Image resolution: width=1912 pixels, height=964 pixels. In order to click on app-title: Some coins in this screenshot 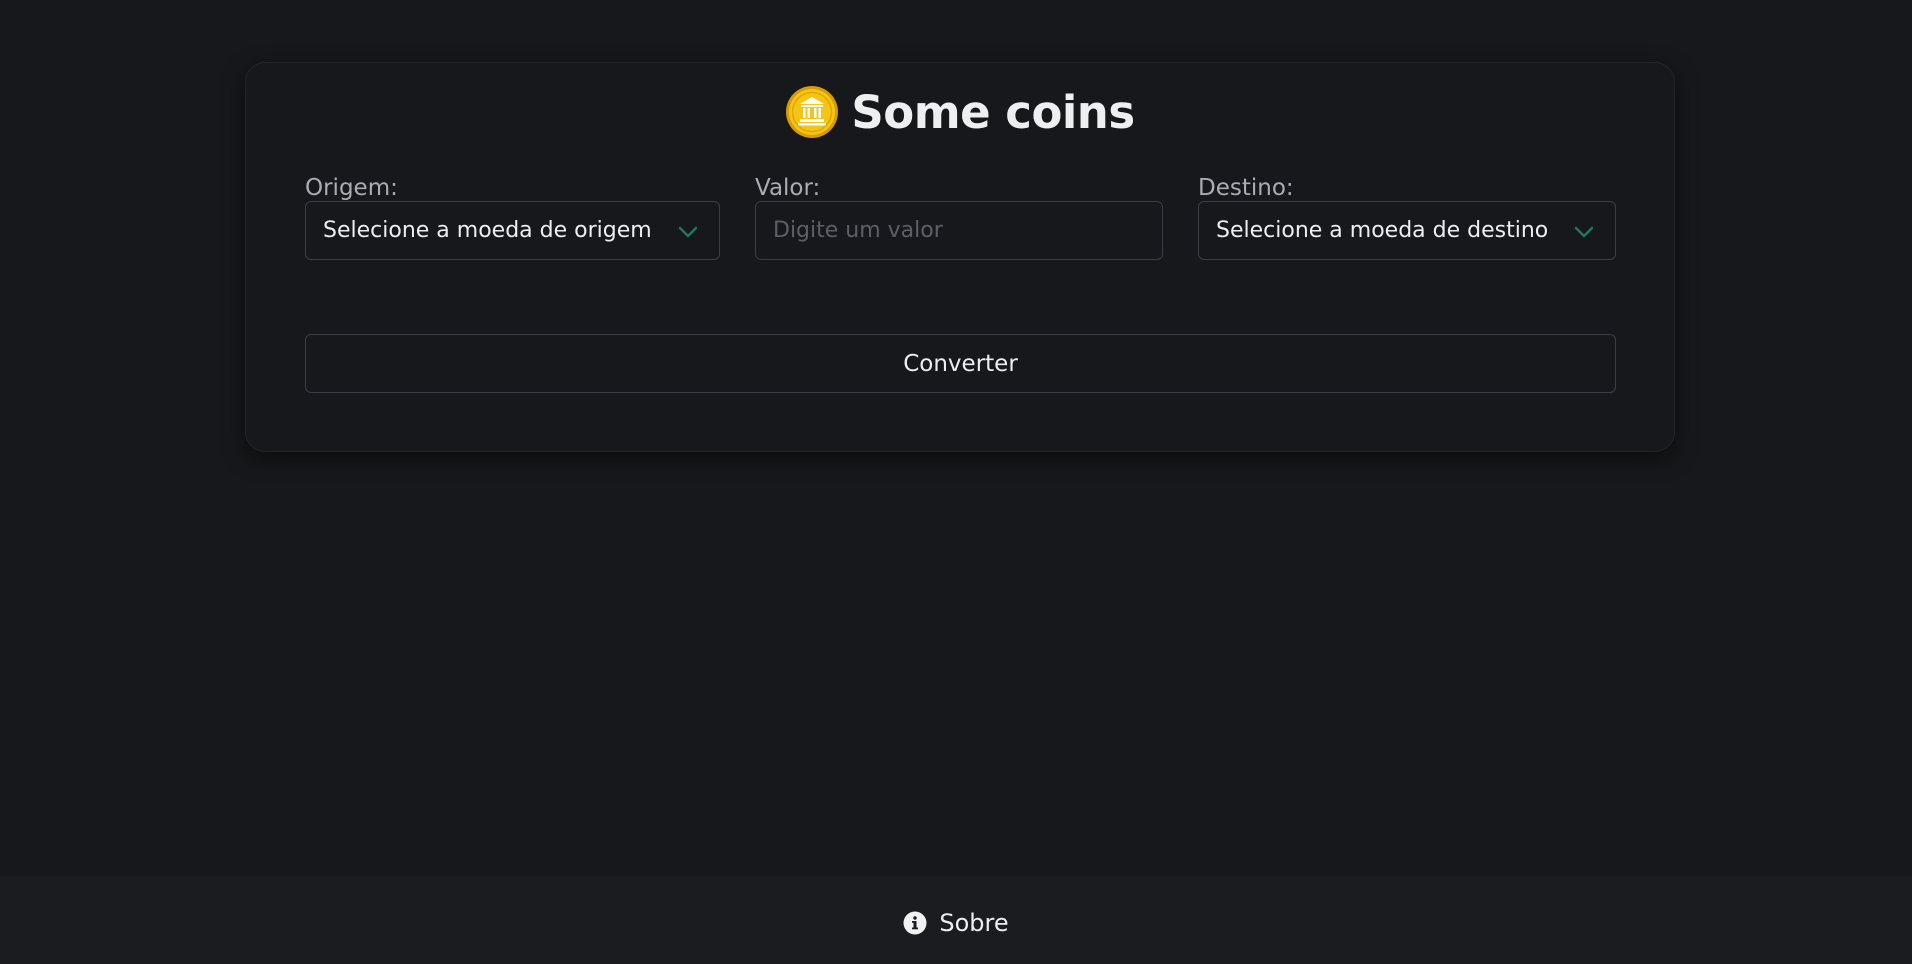, I will do `click(993, 112)`.